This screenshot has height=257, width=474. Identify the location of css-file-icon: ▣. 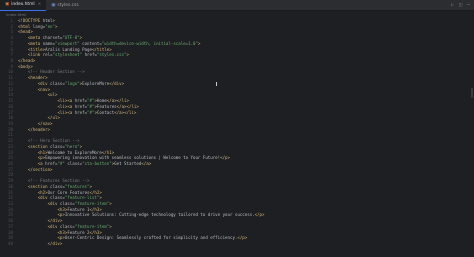
(53, 5).